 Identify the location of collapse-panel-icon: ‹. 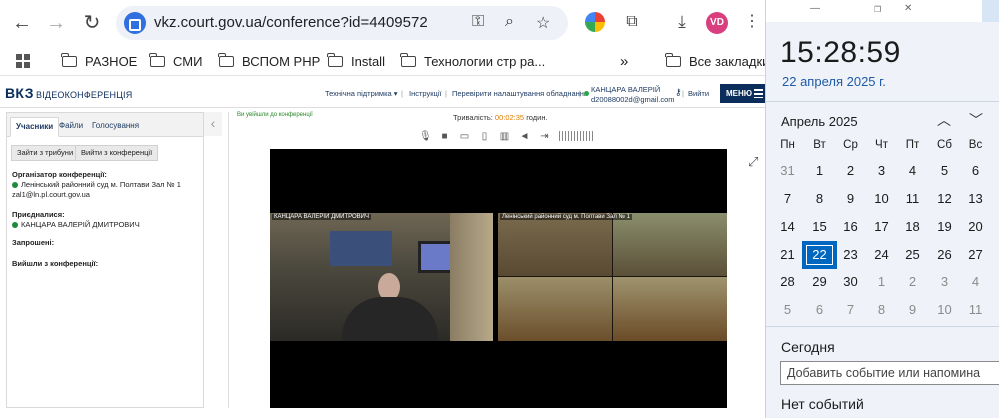
(213, 124).